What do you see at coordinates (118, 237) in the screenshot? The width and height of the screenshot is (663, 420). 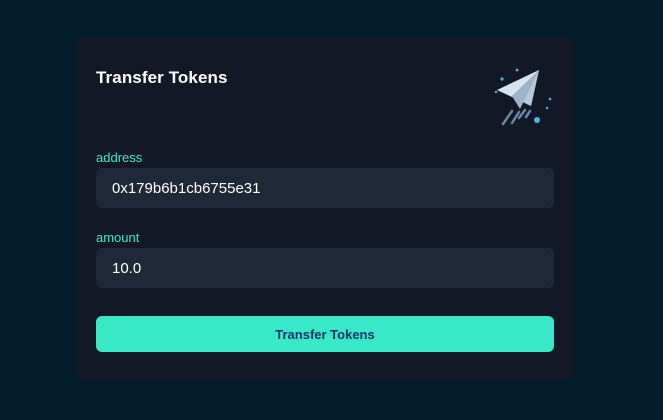 I see `amount-label: amount` at bounding box center [118, 237].